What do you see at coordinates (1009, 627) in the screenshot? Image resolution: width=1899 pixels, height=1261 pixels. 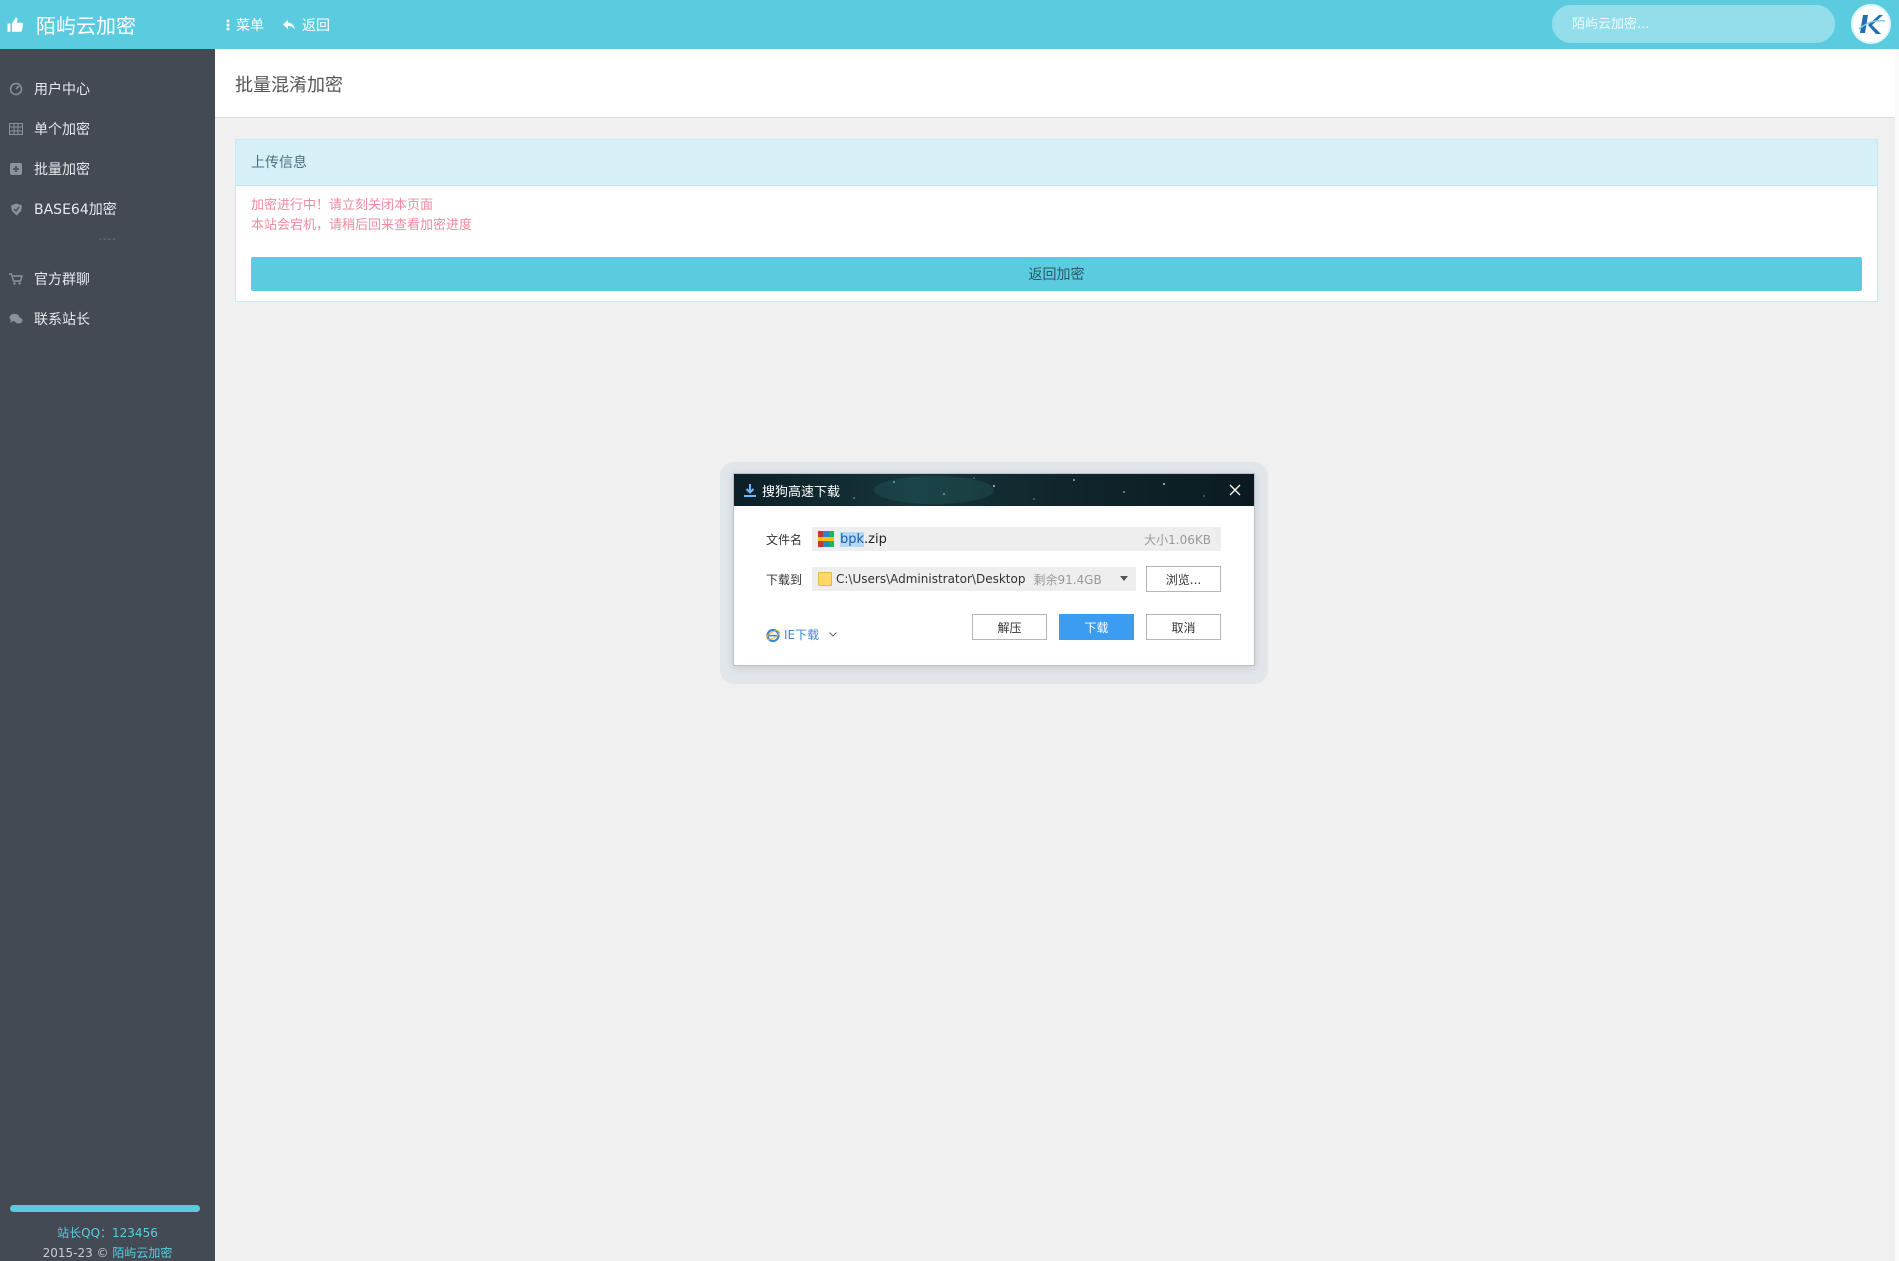 I see `extract-button: 解压` at bounding box center [1009, 627].